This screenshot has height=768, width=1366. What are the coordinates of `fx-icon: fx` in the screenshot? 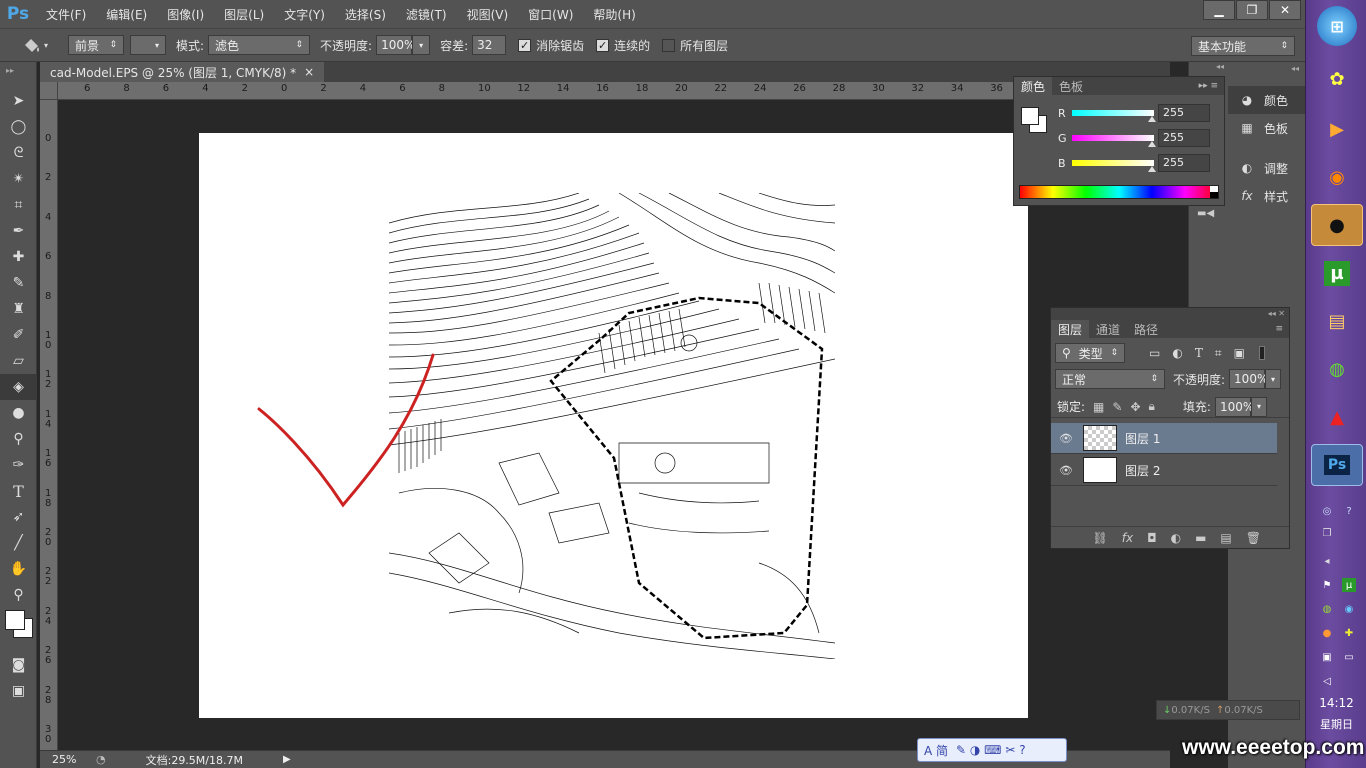 It's located at (1127, 538).